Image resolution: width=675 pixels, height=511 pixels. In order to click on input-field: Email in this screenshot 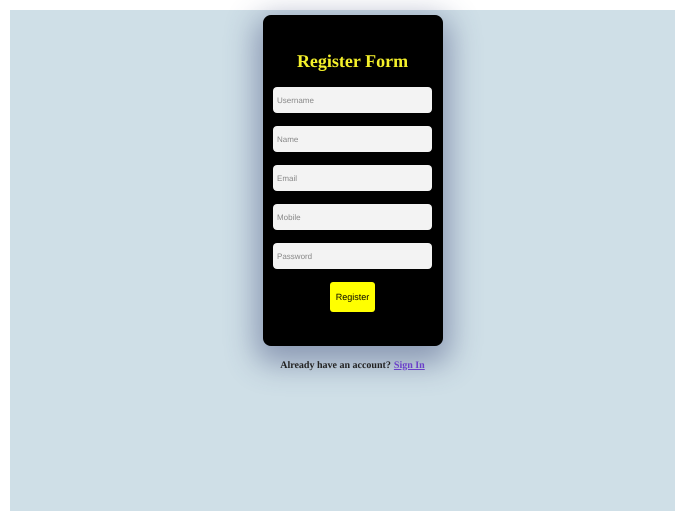, I will do `click(352, 178)`.